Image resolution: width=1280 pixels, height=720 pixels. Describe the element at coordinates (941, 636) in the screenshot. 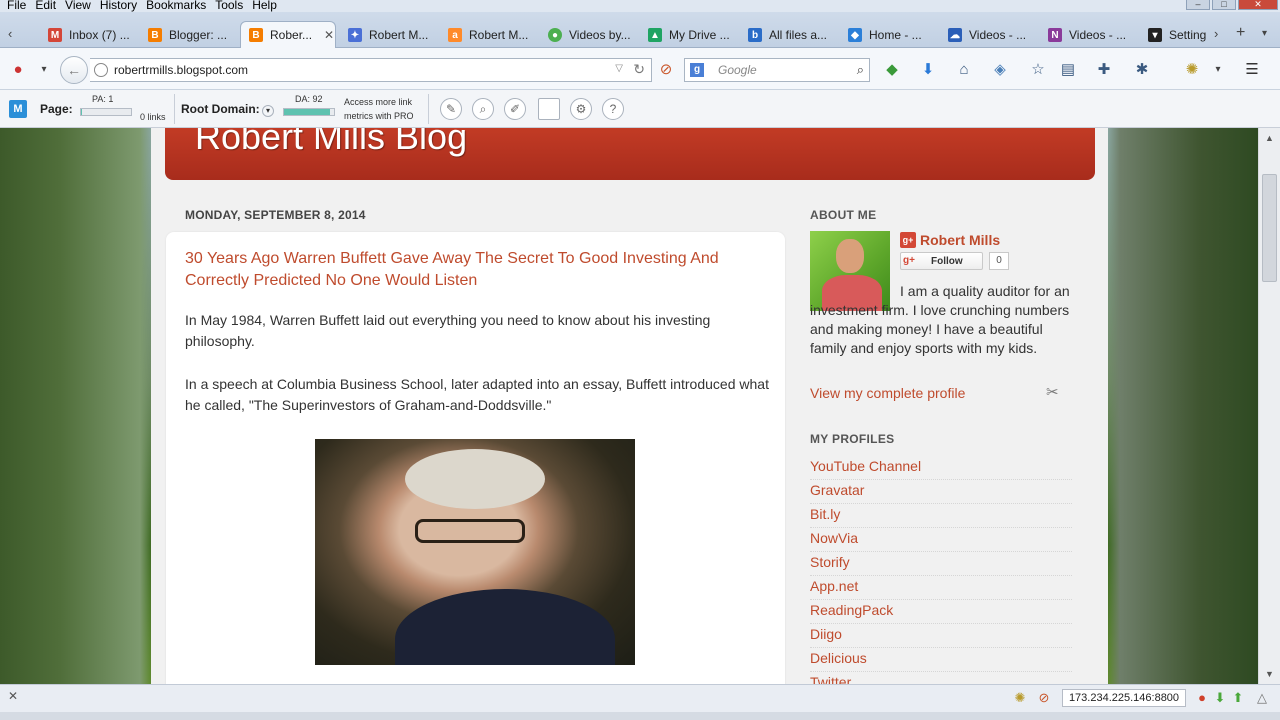

I see `profile-link-diigo: Diigo` at that location.